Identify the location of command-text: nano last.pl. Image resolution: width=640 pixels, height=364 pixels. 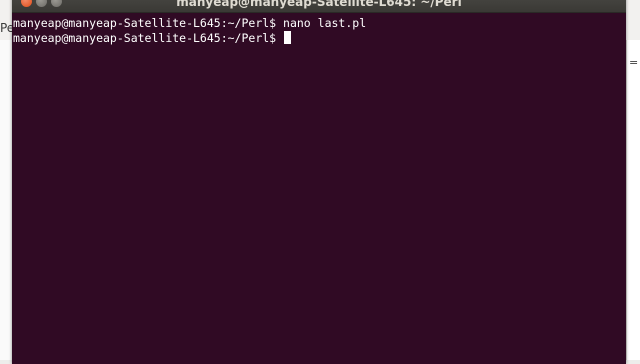
(325, 23).